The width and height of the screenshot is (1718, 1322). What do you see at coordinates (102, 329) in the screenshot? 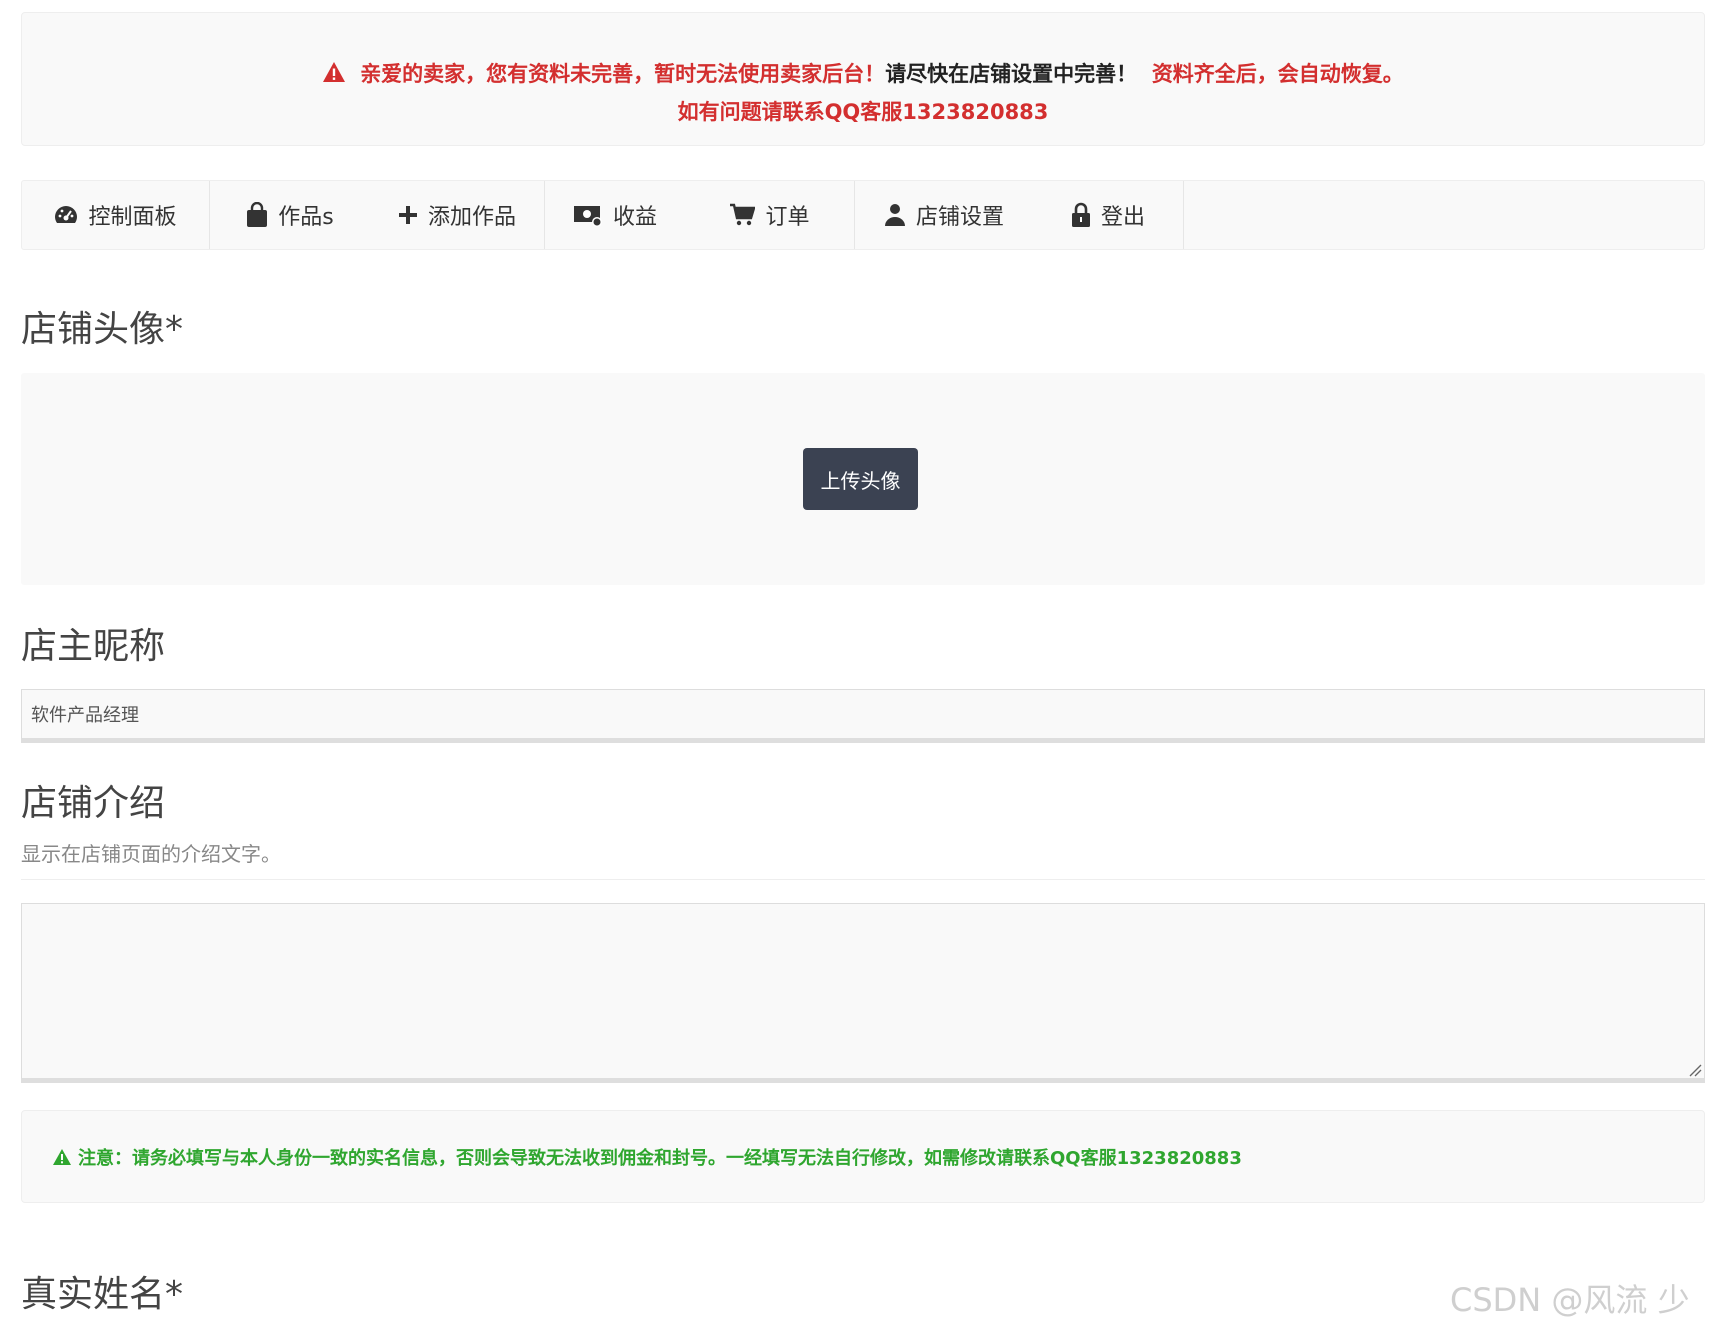
I see `avatar-section-title: 店铺头像*` at bounding box center [102, 329].